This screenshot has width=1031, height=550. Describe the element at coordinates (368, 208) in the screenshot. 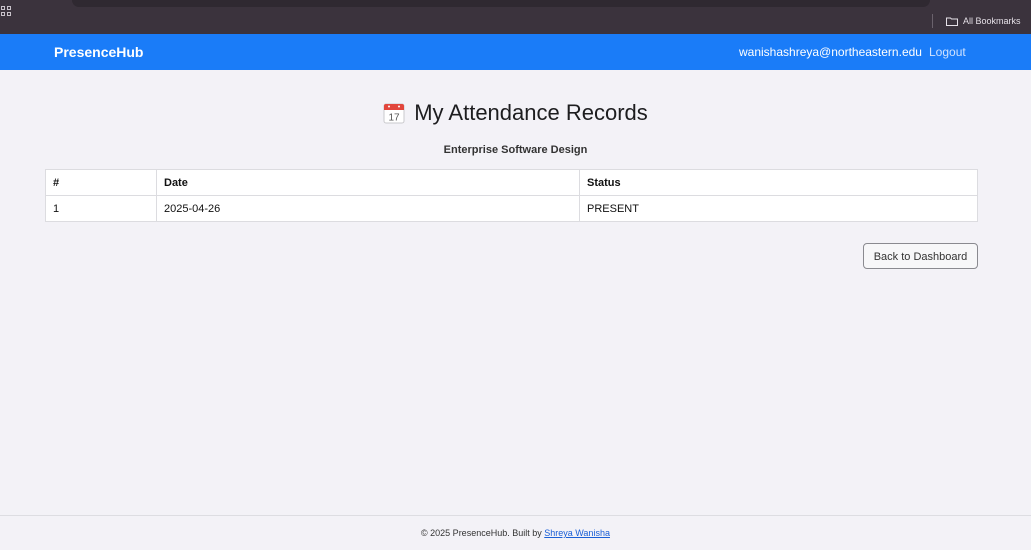

I see `cell-date: 2025-04-26` at that location.